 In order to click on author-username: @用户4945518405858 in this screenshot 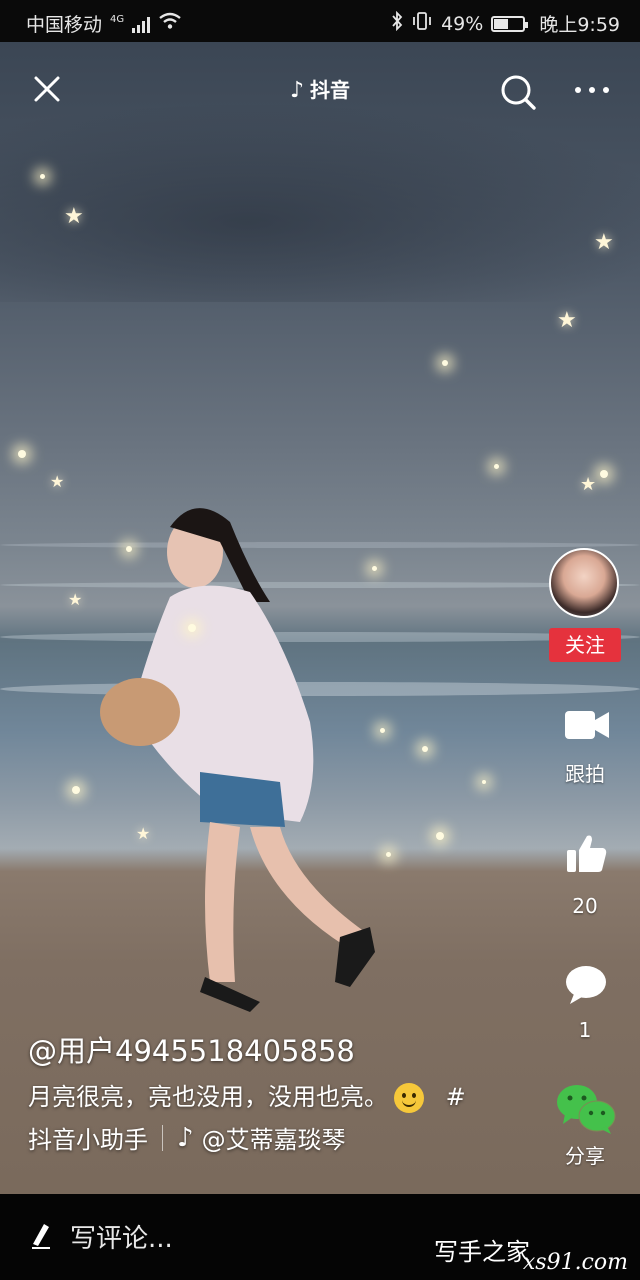, I will do `click(191, 1049)`.